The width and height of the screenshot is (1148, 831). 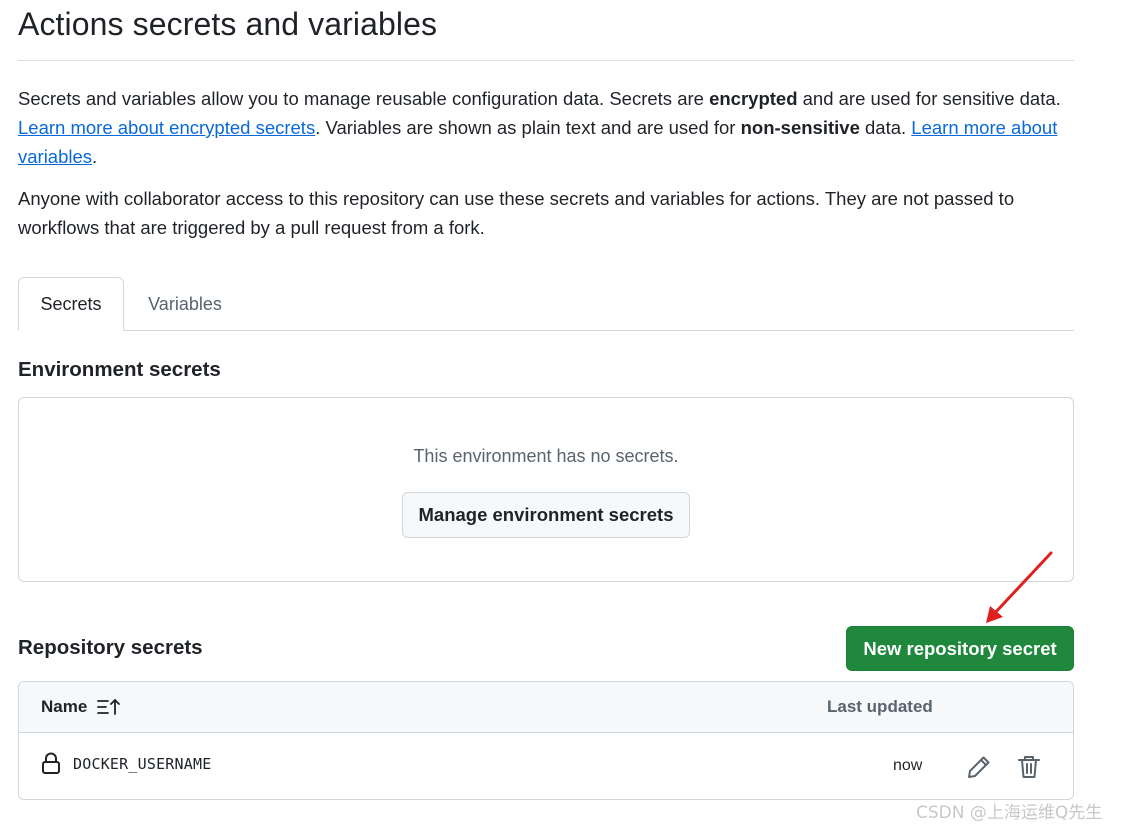 I want to click on annotation-arrow-icon, so click(x=1019, y=587).